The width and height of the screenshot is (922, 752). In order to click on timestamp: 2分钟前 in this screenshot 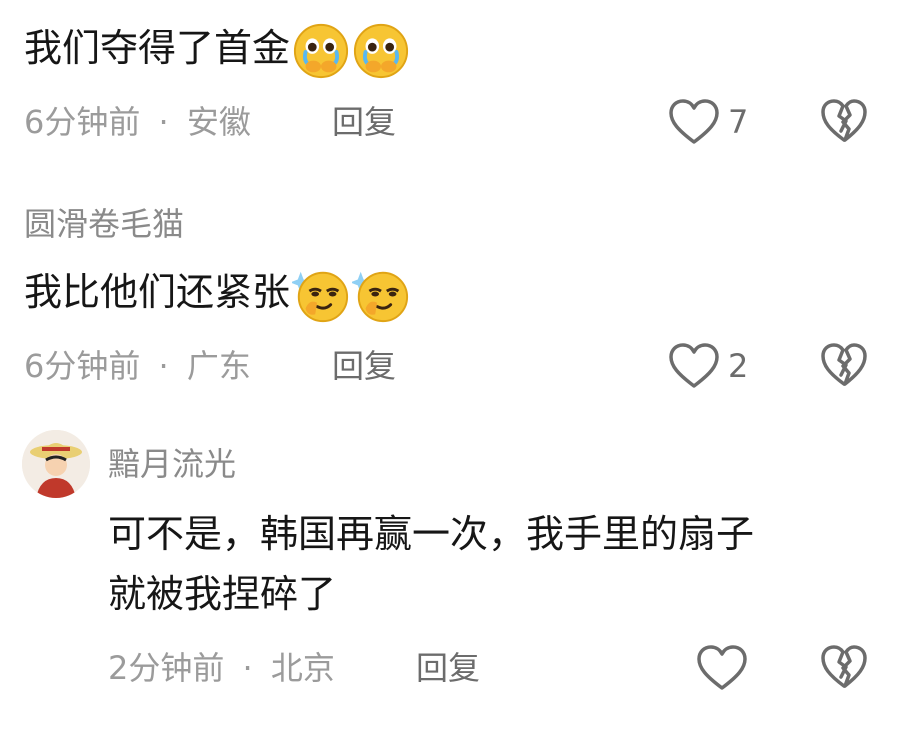, I will do `click(166, 668)`.